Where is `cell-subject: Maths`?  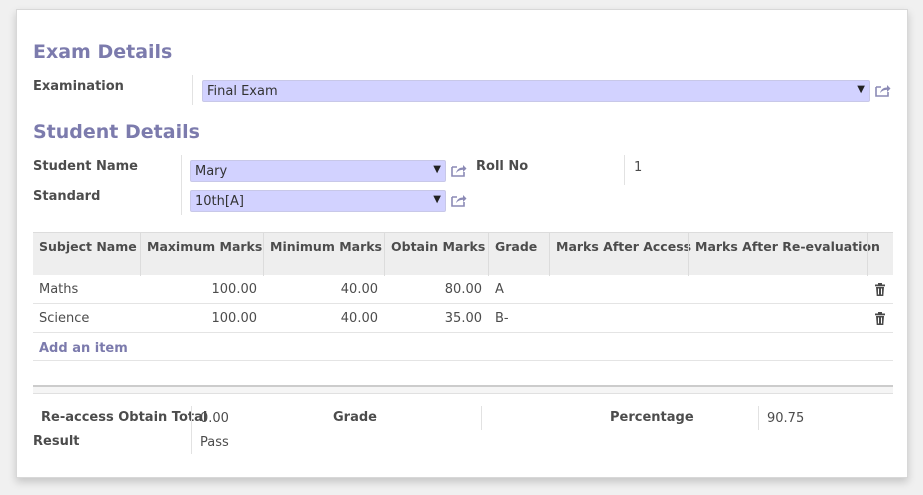
cell-subject: Maths is located at coordinates (59, 289).